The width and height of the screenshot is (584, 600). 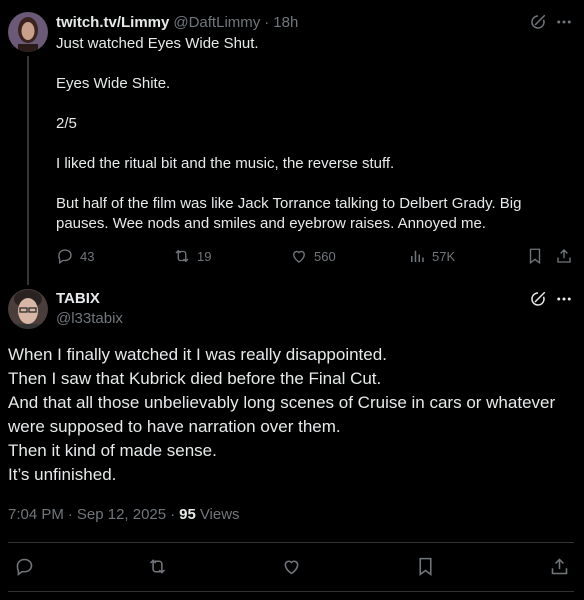 I want to click on reply-button: 43, so click(x=75, y=256).